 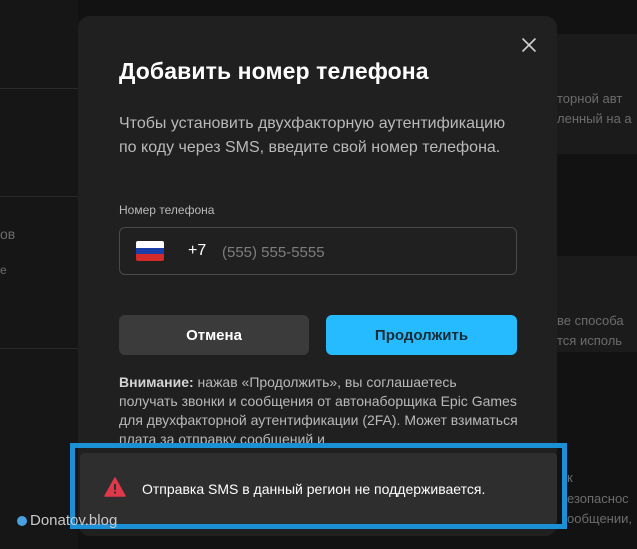 What do you see at coordinates (599, 518) in the screenshot?
I see `background-text: ообщении,` at bounding box center [599, 518].